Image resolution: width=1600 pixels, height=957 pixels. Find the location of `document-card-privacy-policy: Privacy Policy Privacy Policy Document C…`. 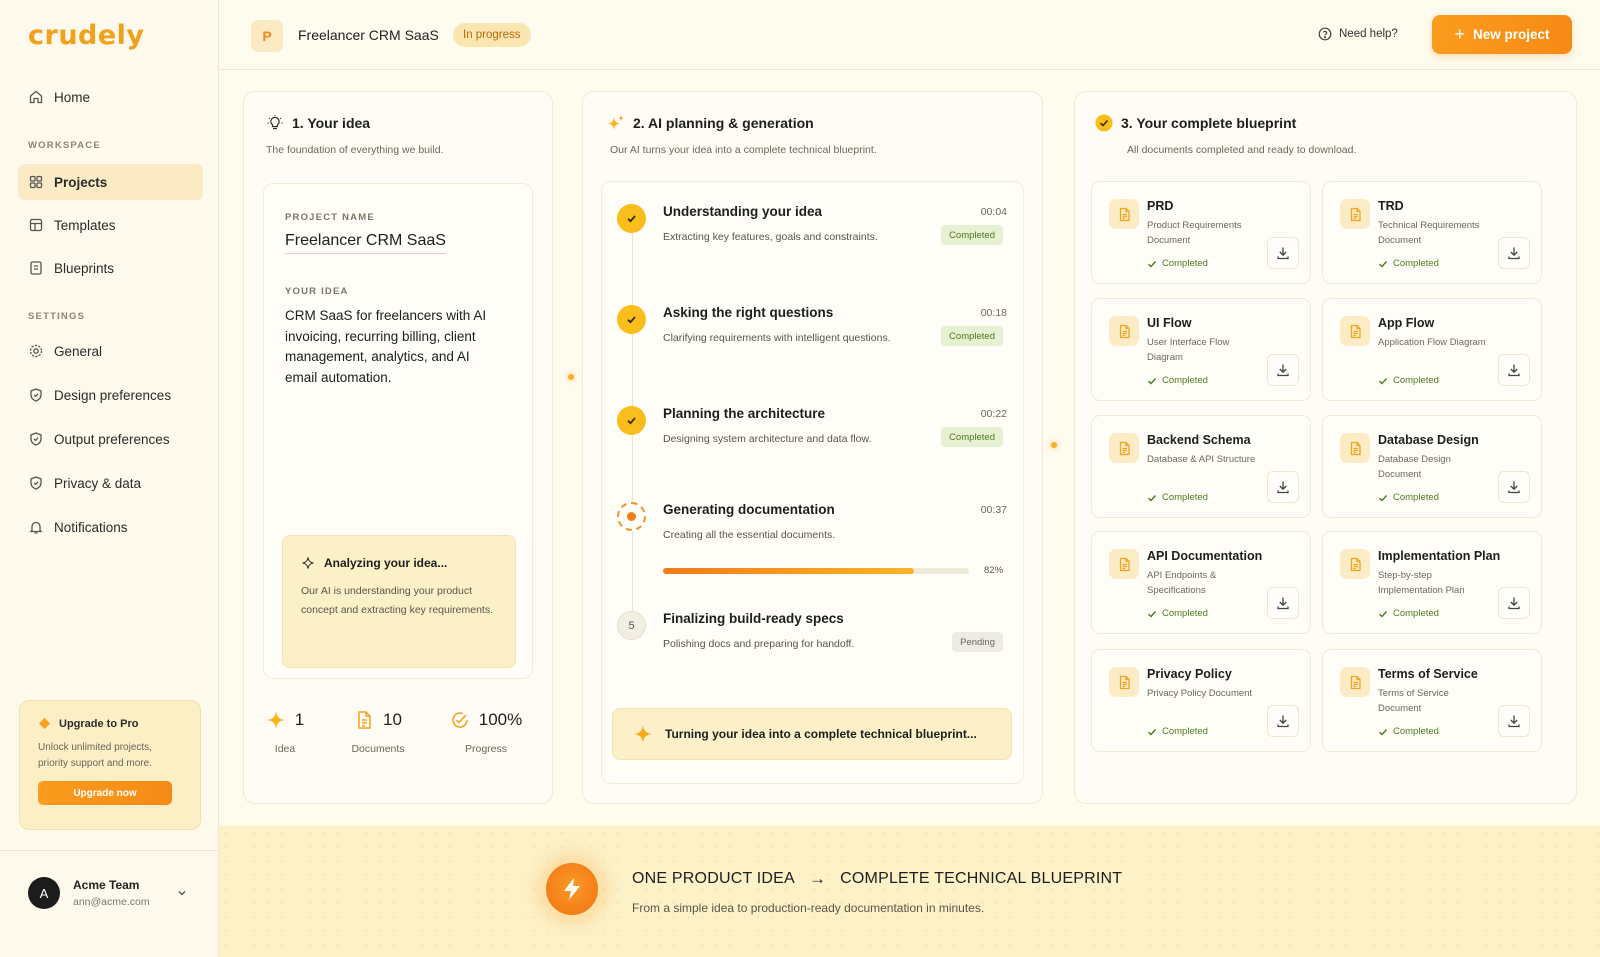

document-card-privacy-policy: Privacy Policy Privacy Policy Document C… is located at coordinates (1201, 700).